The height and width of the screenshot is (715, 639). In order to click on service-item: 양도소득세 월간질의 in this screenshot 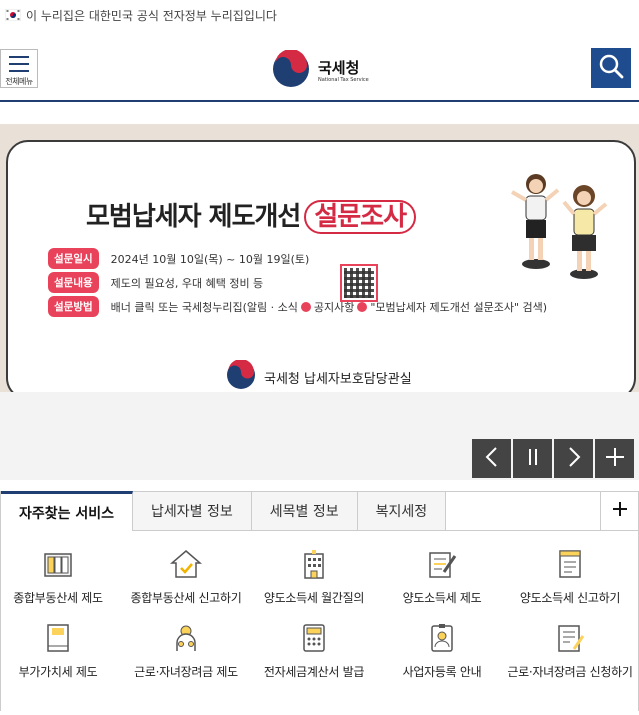, I will do `click(314, 575)`.